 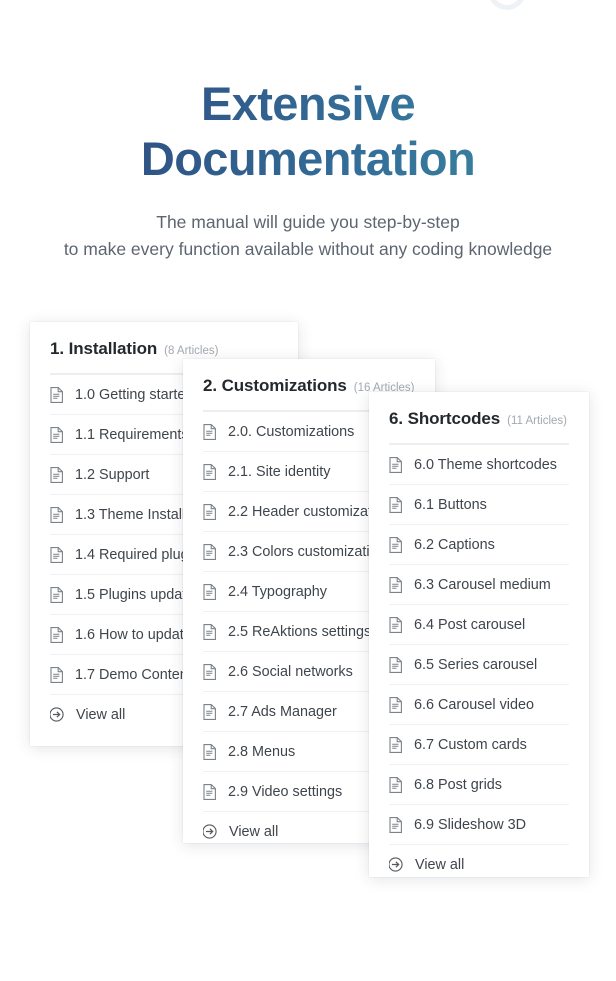 I want to click on card-title: 2. Customizations, so click(x=275, y=385).